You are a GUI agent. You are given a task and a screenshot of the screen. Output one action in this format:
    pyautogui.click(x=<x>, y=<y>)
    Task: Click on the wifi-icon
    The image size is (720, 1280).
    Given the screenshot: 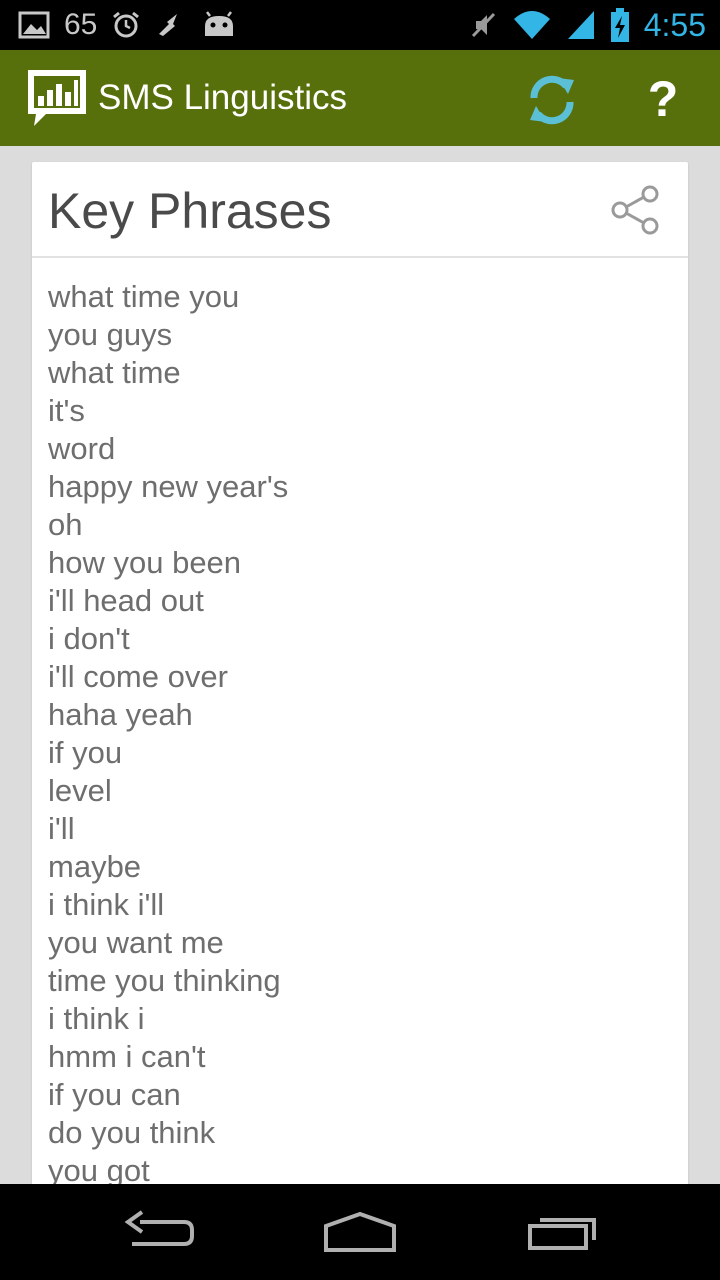 What is the action you would take?
    pyautogui.click(x=532, y=25)
    